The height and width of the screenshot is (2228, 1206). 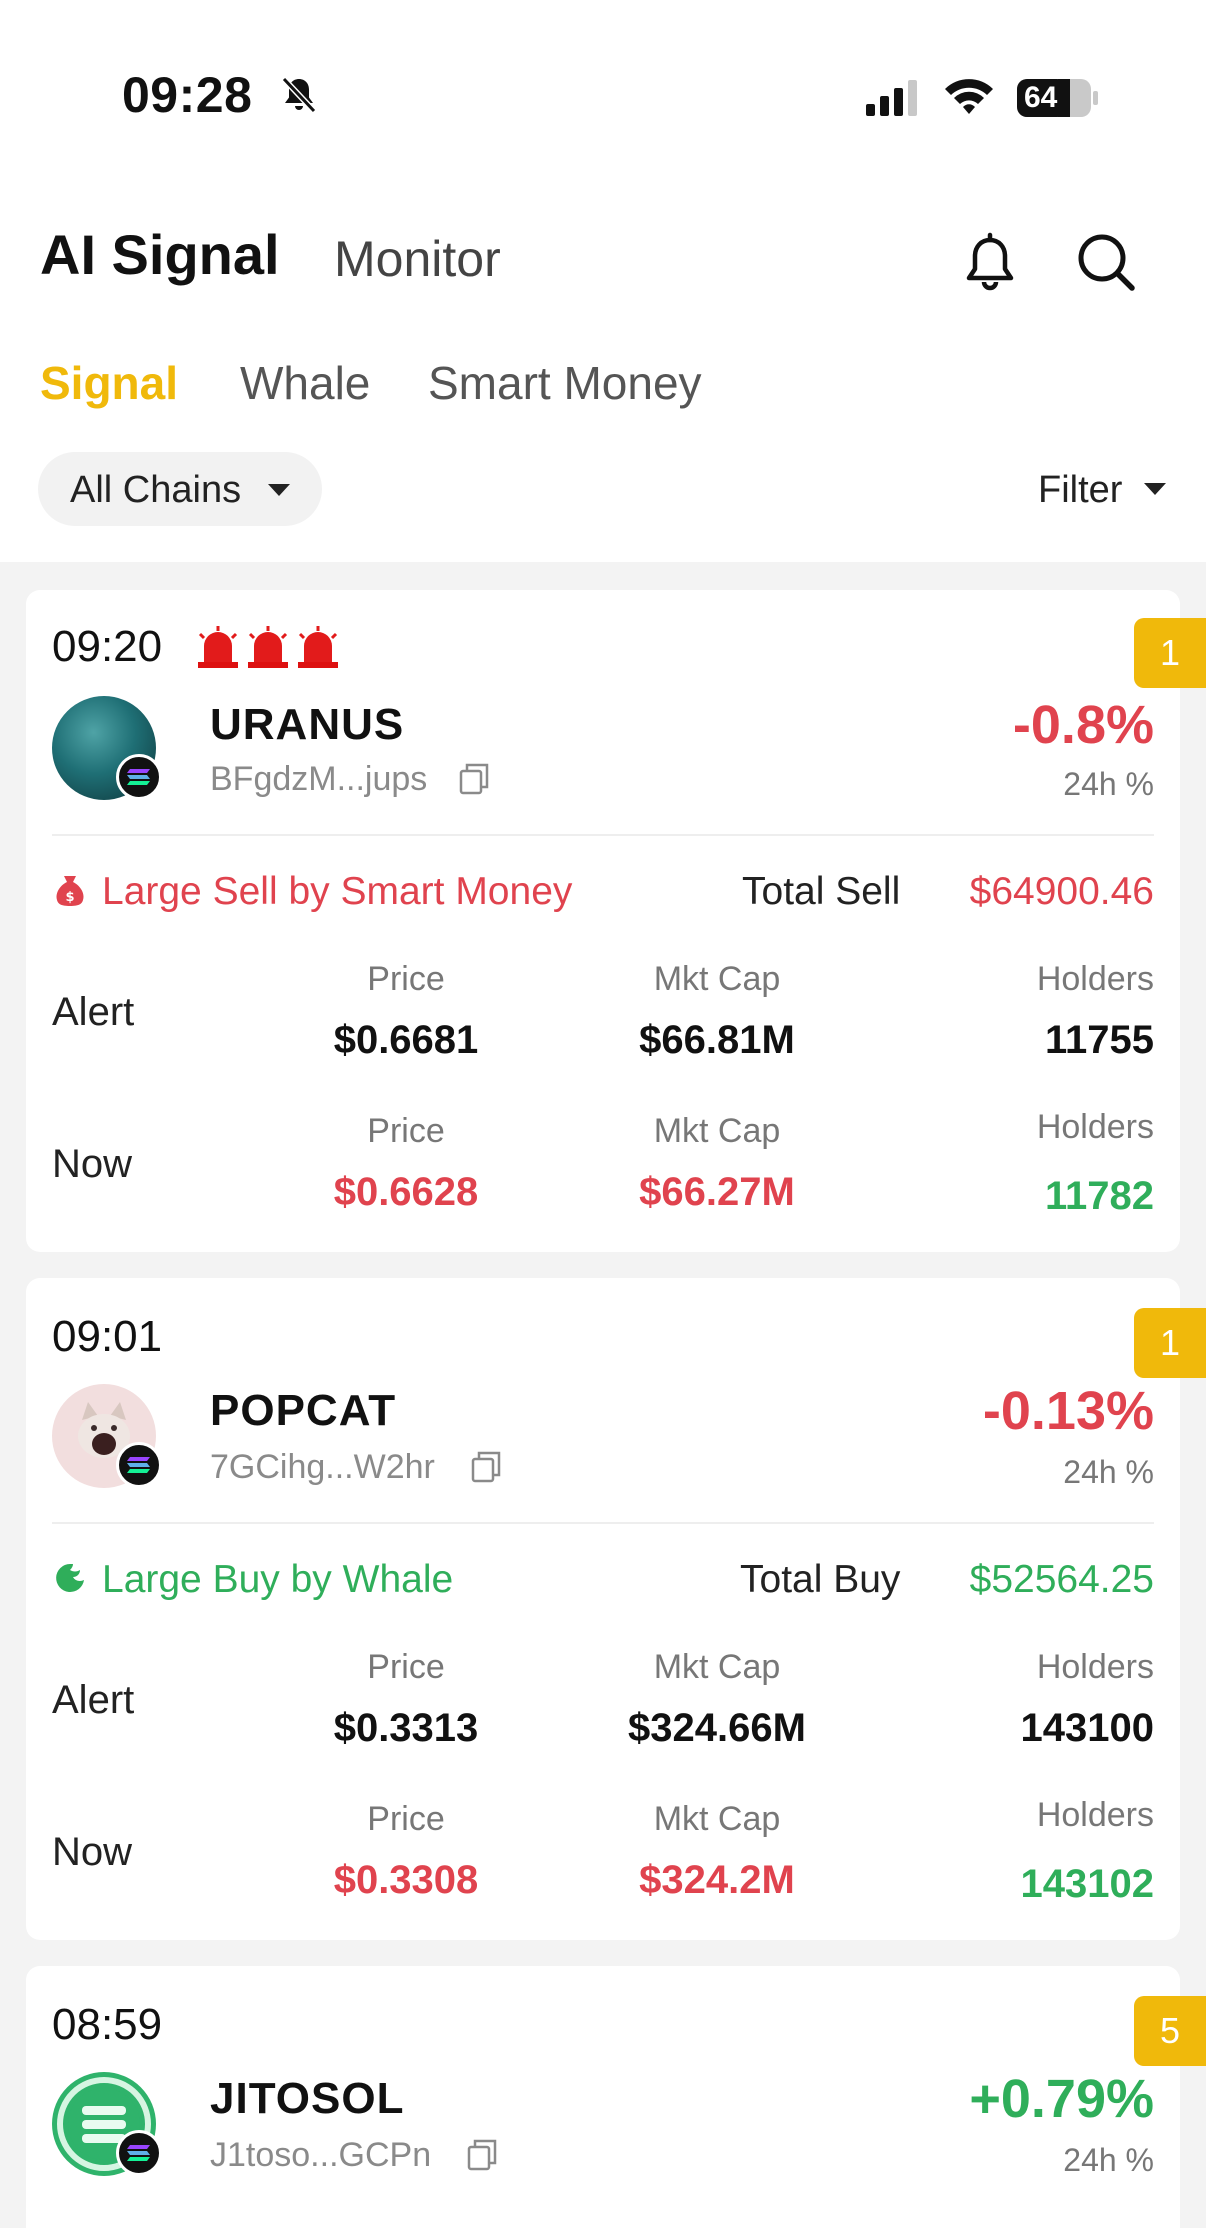 I want to click on token-address: 7GCihg...W2hr, so click(x=322, y=1467).